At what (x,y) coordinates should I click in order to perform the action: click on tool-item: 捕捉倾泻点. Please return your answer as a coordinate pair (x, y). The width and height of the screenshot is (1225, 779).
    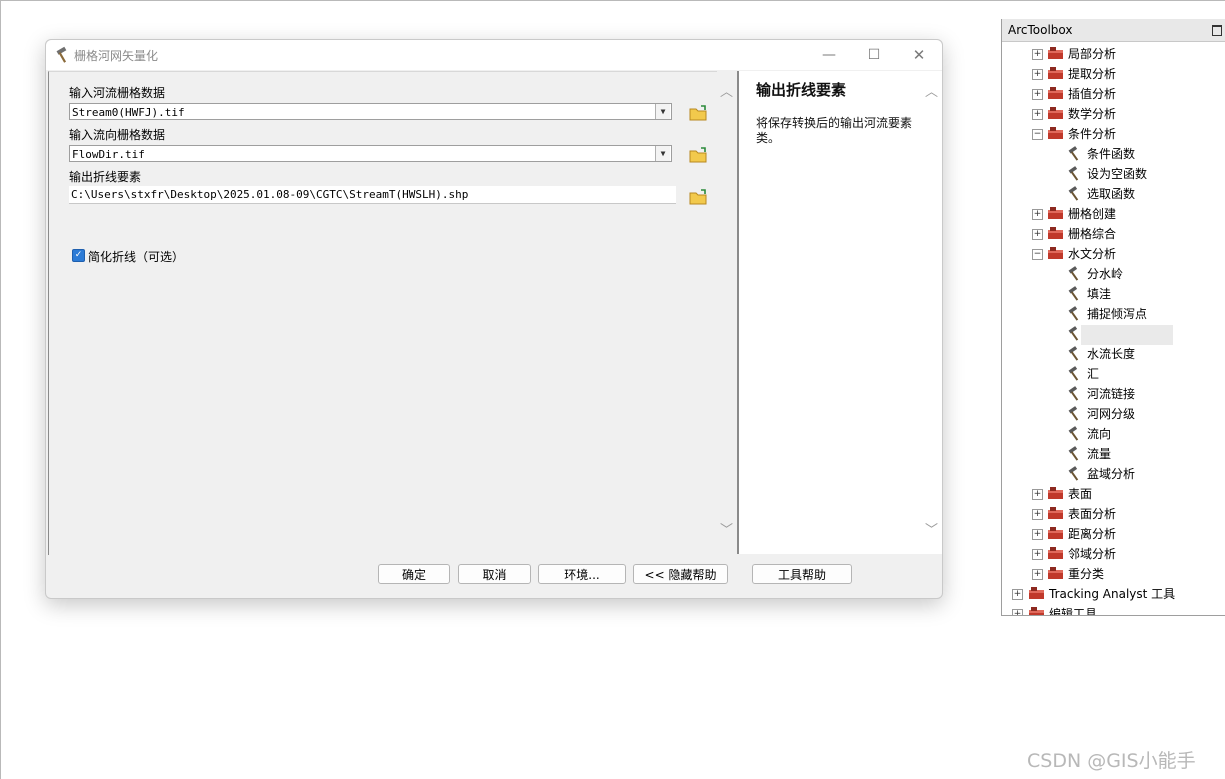
    Looking at the image, I should click on (1113, 314).